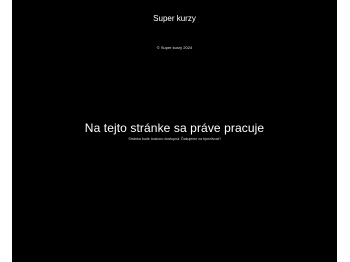 This screenshot has height=262, width=350. Describe the element at coordinates (174, 128) in the screenshot. I see `maintenance-heading: Na tejto stránke sa práve pracuje` at that location.